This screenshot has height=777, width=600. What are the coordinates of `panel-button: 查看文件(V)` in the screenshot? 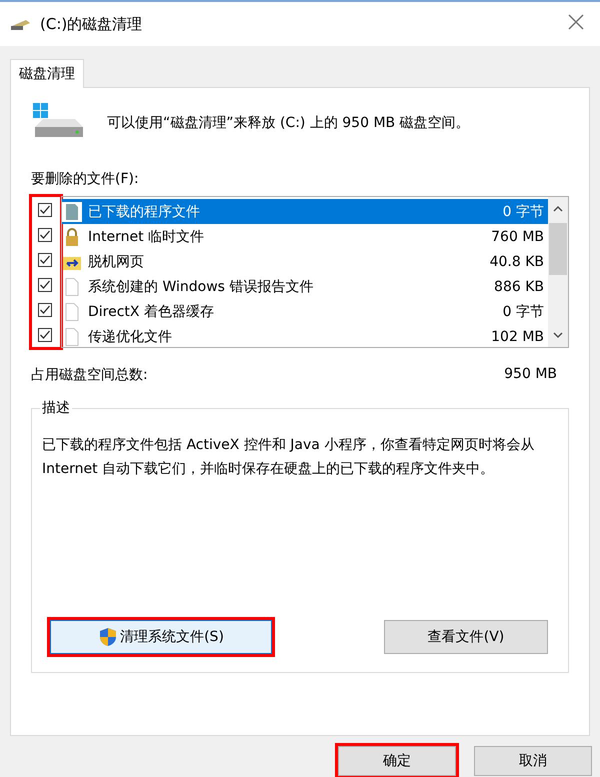 It's located at (466, 637).